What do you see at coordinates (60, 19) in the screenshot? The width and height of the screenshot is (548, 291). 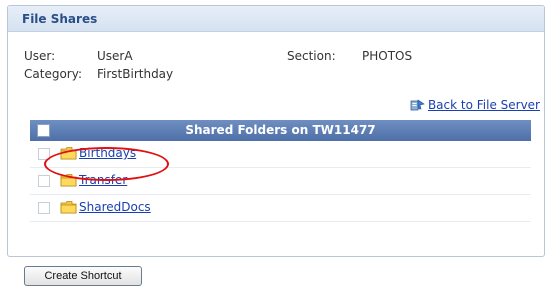 I see `panel-title: File Shares` at bounding box center [60, 19].